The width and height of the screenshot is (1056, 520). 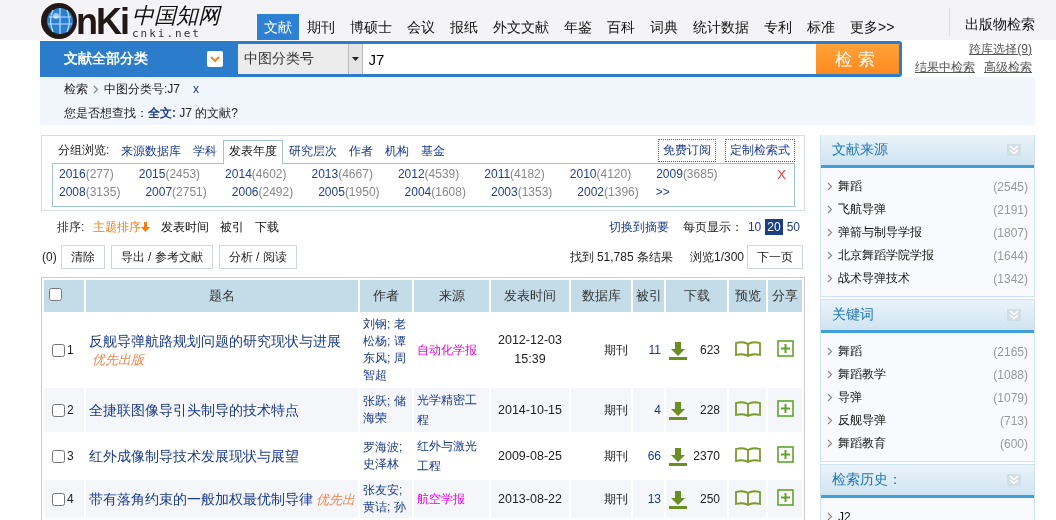 I want to click on group-tab: 学科, so click(x=205, y=151).